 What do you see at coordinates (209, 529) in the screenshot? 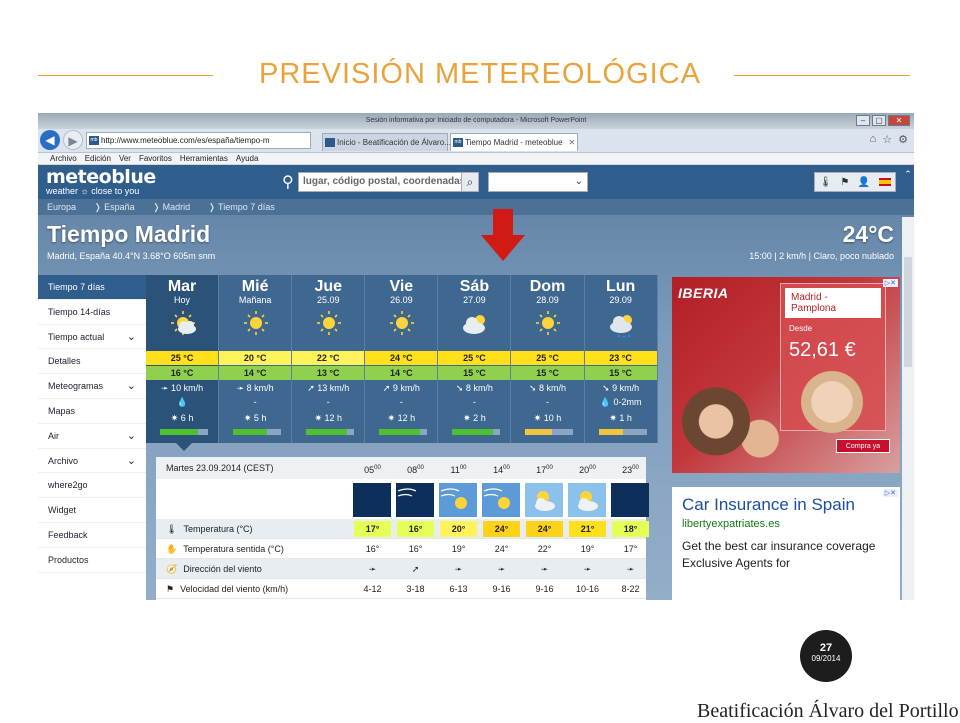
I see `row-label: 🌡 Temperatura (°C)` at bounding box center [209, 529].